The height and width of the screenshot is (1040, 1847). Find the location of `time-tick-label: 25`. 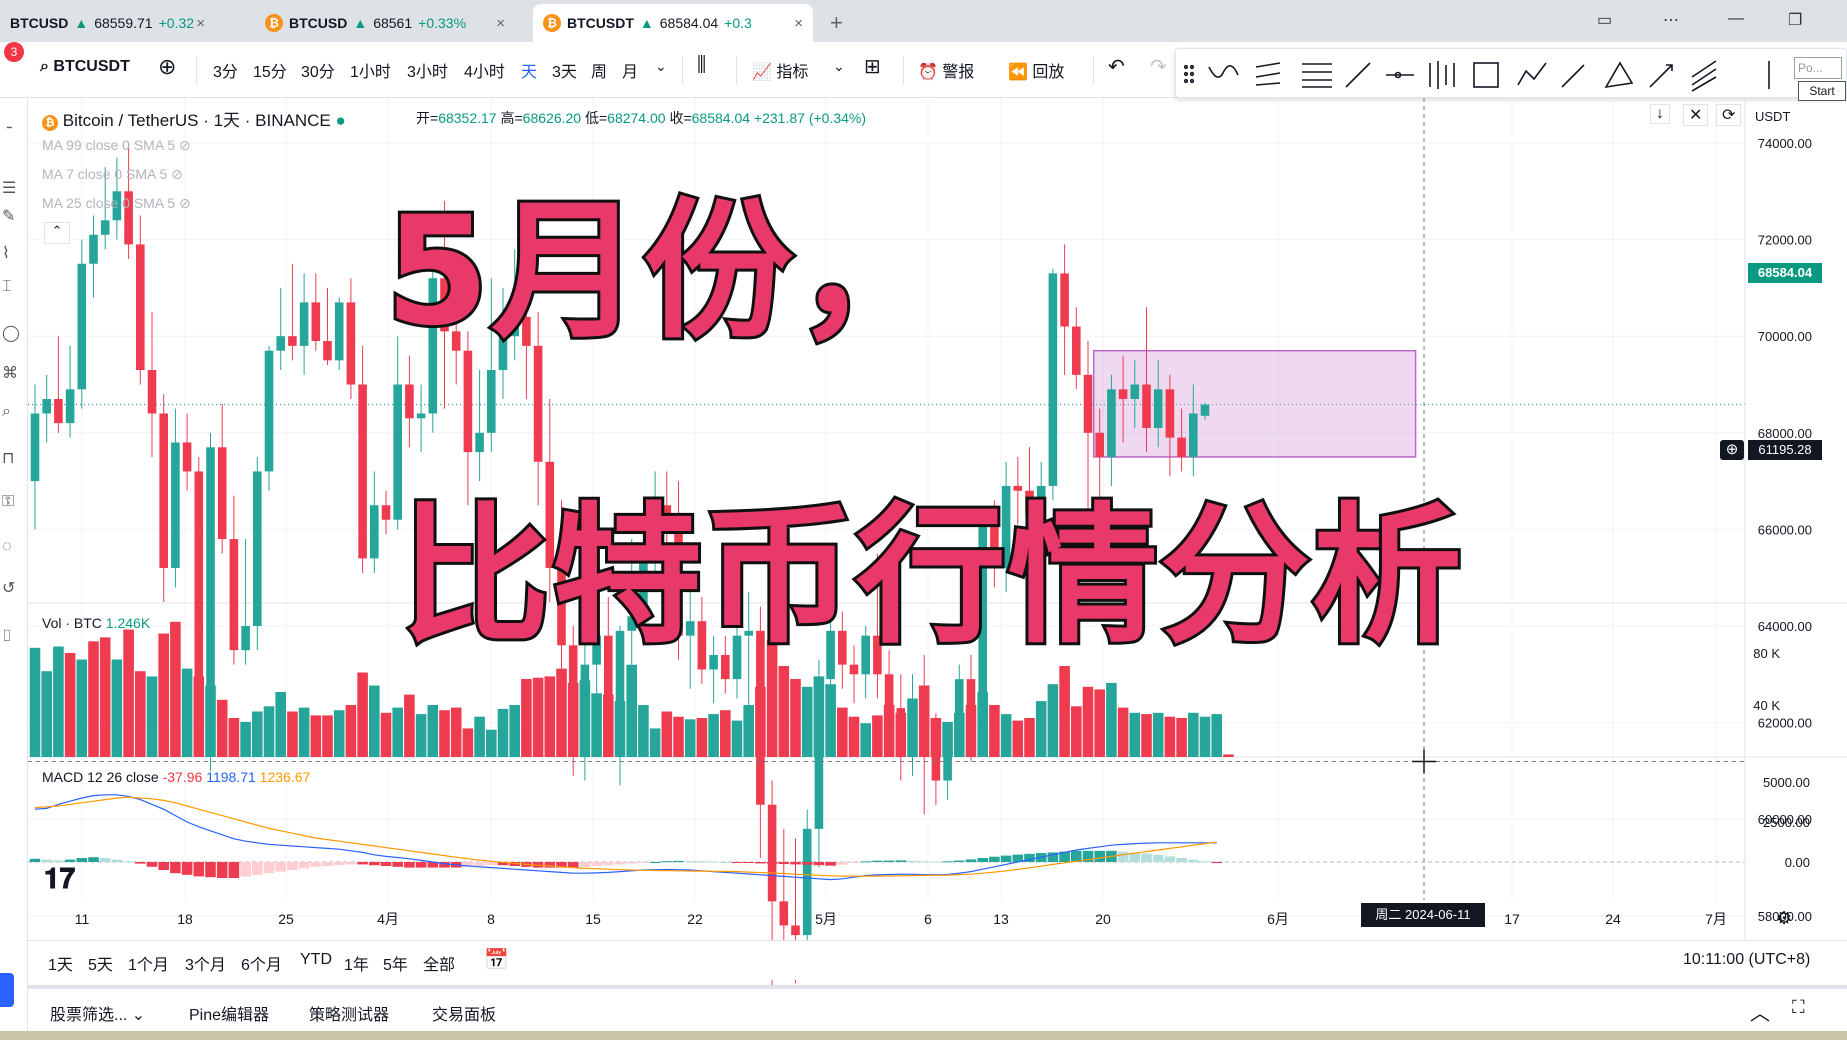

time-tick-label: 25 is located at coordinates (286, 919).